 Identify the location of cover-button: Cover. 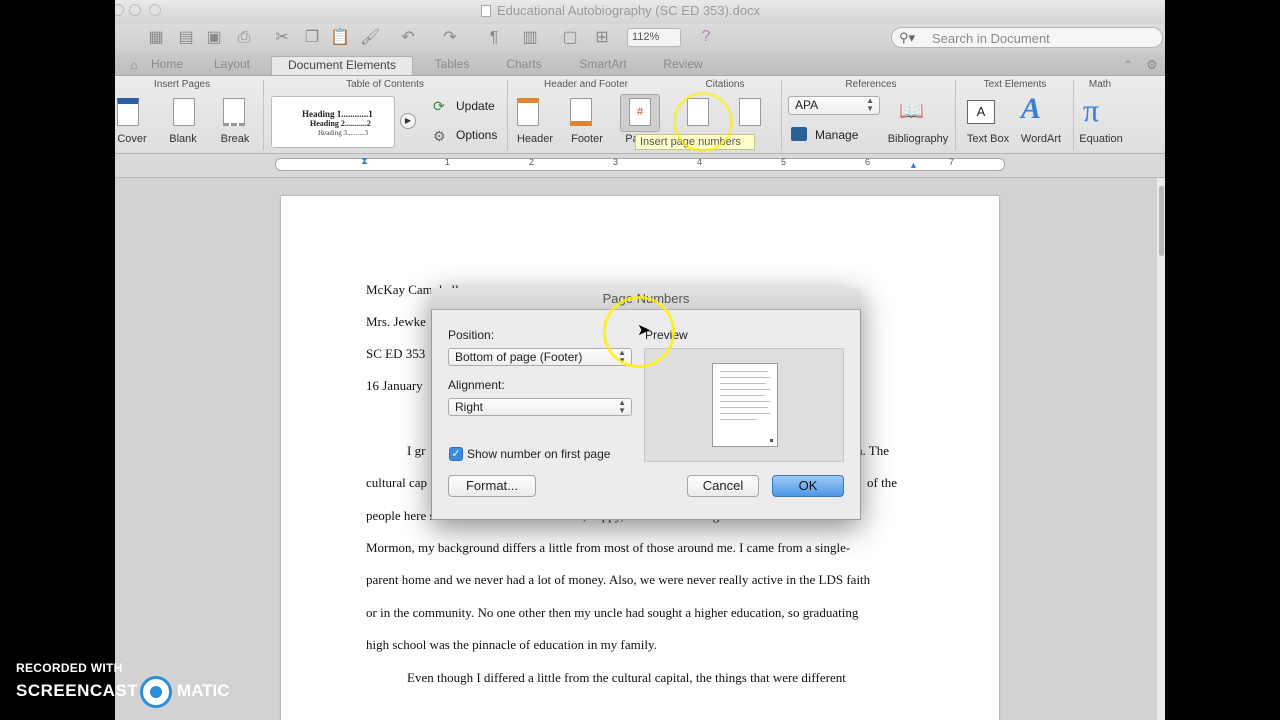
(132, 139).